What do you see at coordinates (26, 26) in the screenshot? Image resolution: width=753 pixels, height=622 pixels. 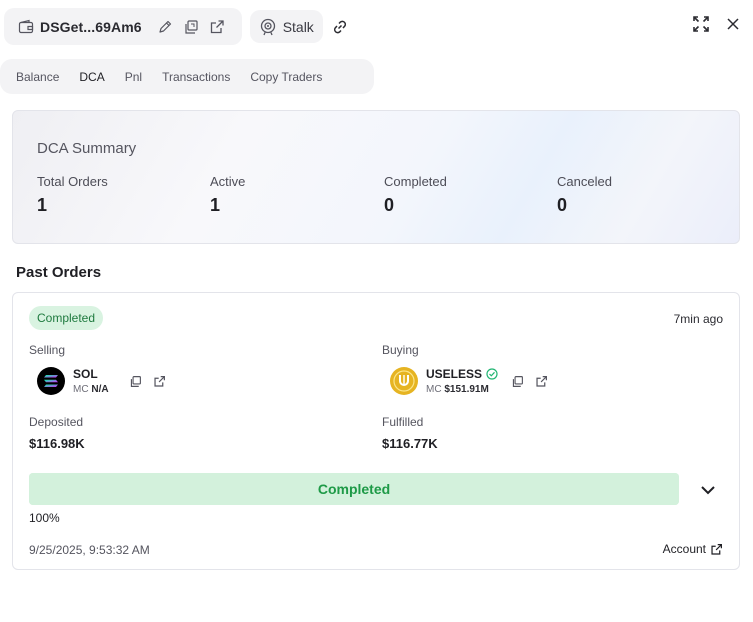 I see `wallet-icon` at bounding box center [26, 26].